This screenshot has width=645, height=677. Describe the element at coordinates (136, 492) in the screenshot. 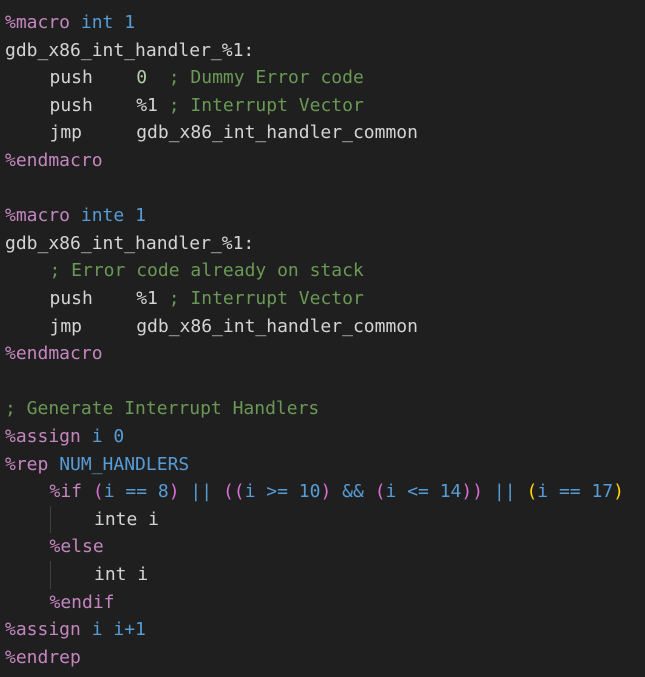

I see `code-token: i == 8` at that location.